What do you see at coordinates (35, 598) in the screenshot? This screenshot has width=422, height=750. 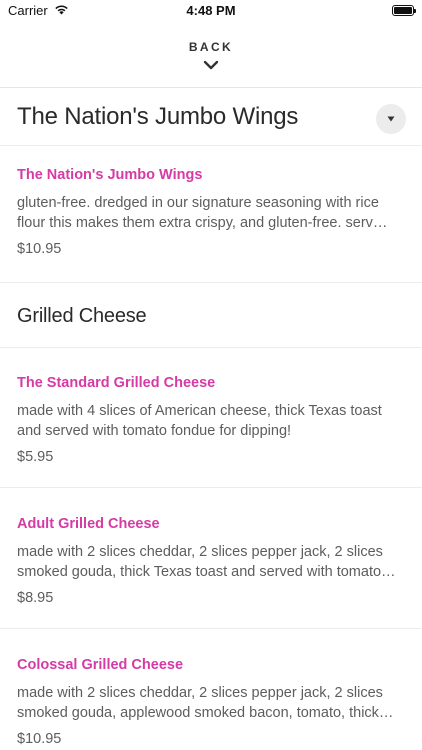 I see `menu-item-price: $8.95` at bounding box center [35, 598].